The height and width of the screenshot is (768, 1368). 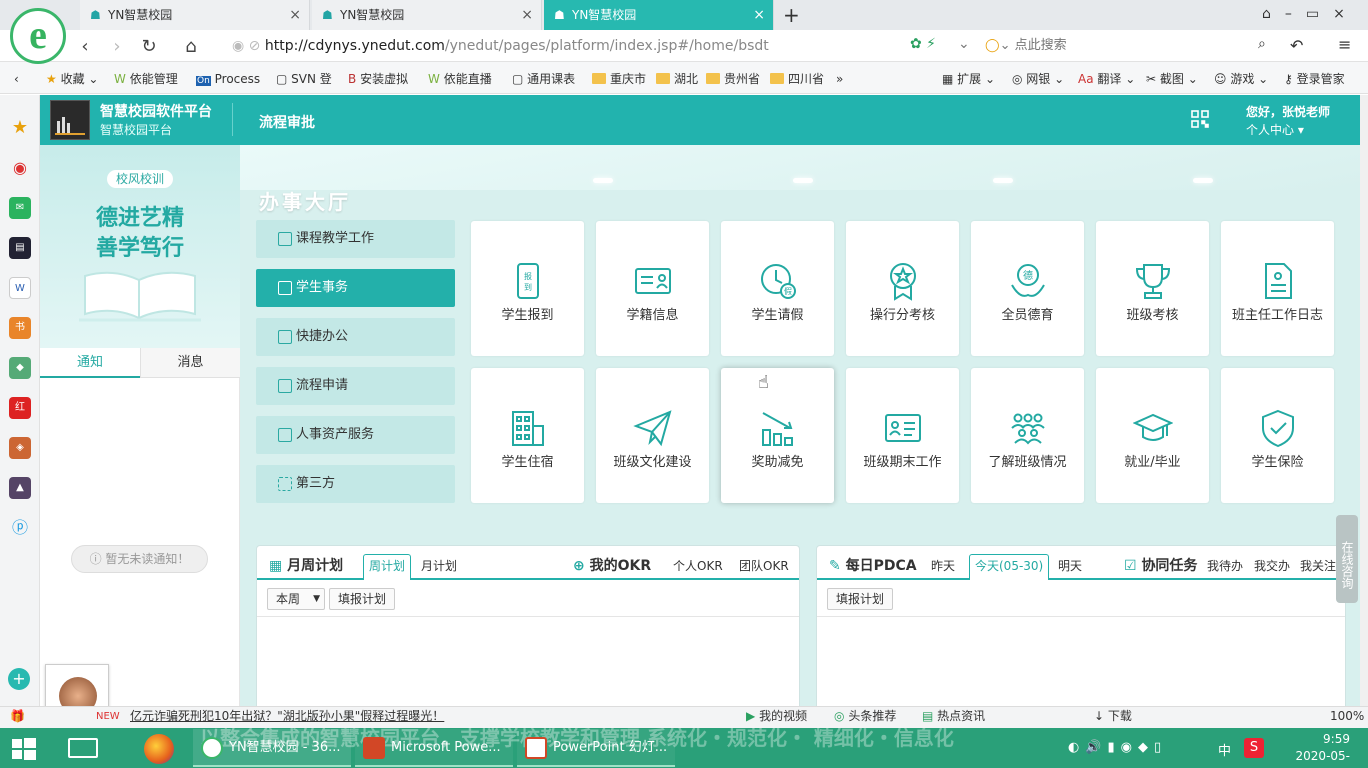 What do you see at coordinates (20, 168) in the screenshot?
I see `weibo-icon: ◉` at bounding box center [20, 168].